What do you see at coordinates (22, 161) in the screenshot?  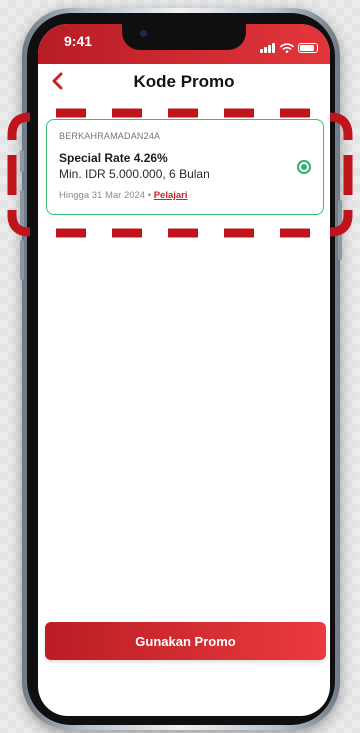 I see `mute-switch` at bounding box center [22, 161].